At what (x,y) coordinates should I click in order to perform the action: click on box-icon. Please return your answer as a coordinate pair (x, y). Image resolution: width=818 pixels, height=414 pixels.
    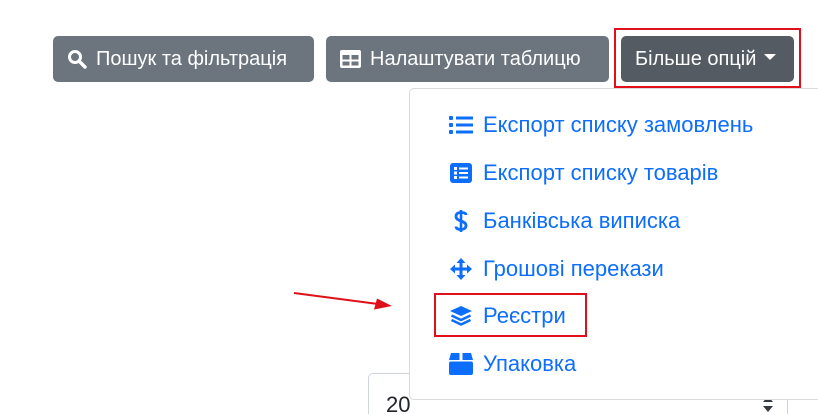
    Looking at the image, I should click on (461, 364).